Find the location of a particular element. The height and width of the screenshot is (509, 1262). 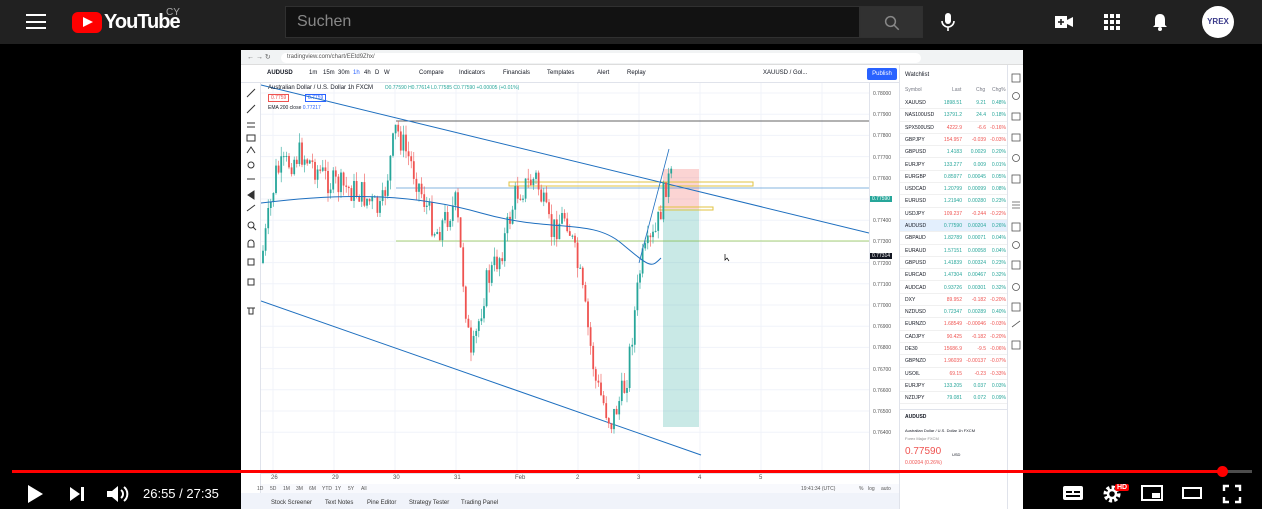

watchlist-row: EURNZD 1.68549 -0.00046 -0.03% is located at coordinates (954, 324).